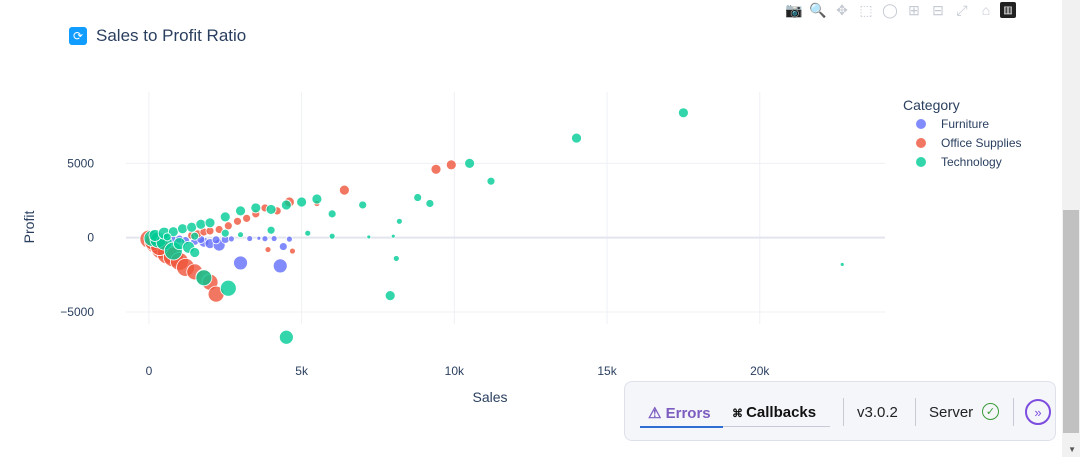 The height and width of the screenshot is (457, 1092). What do you see at coordinates (971, 162) in the screenshot?
I see `legend-item-label: Technology` at bounding box center [971, 162].